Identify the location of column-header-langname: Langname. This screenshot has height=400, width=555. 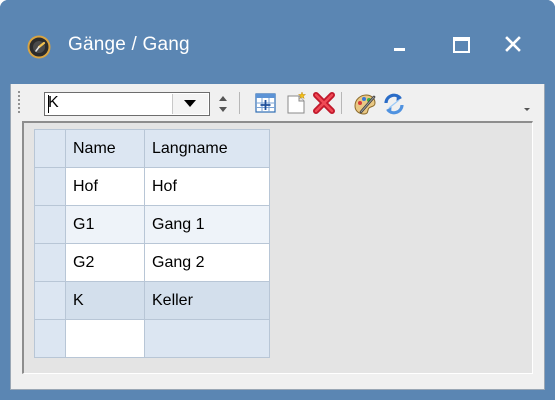
(207, 148).